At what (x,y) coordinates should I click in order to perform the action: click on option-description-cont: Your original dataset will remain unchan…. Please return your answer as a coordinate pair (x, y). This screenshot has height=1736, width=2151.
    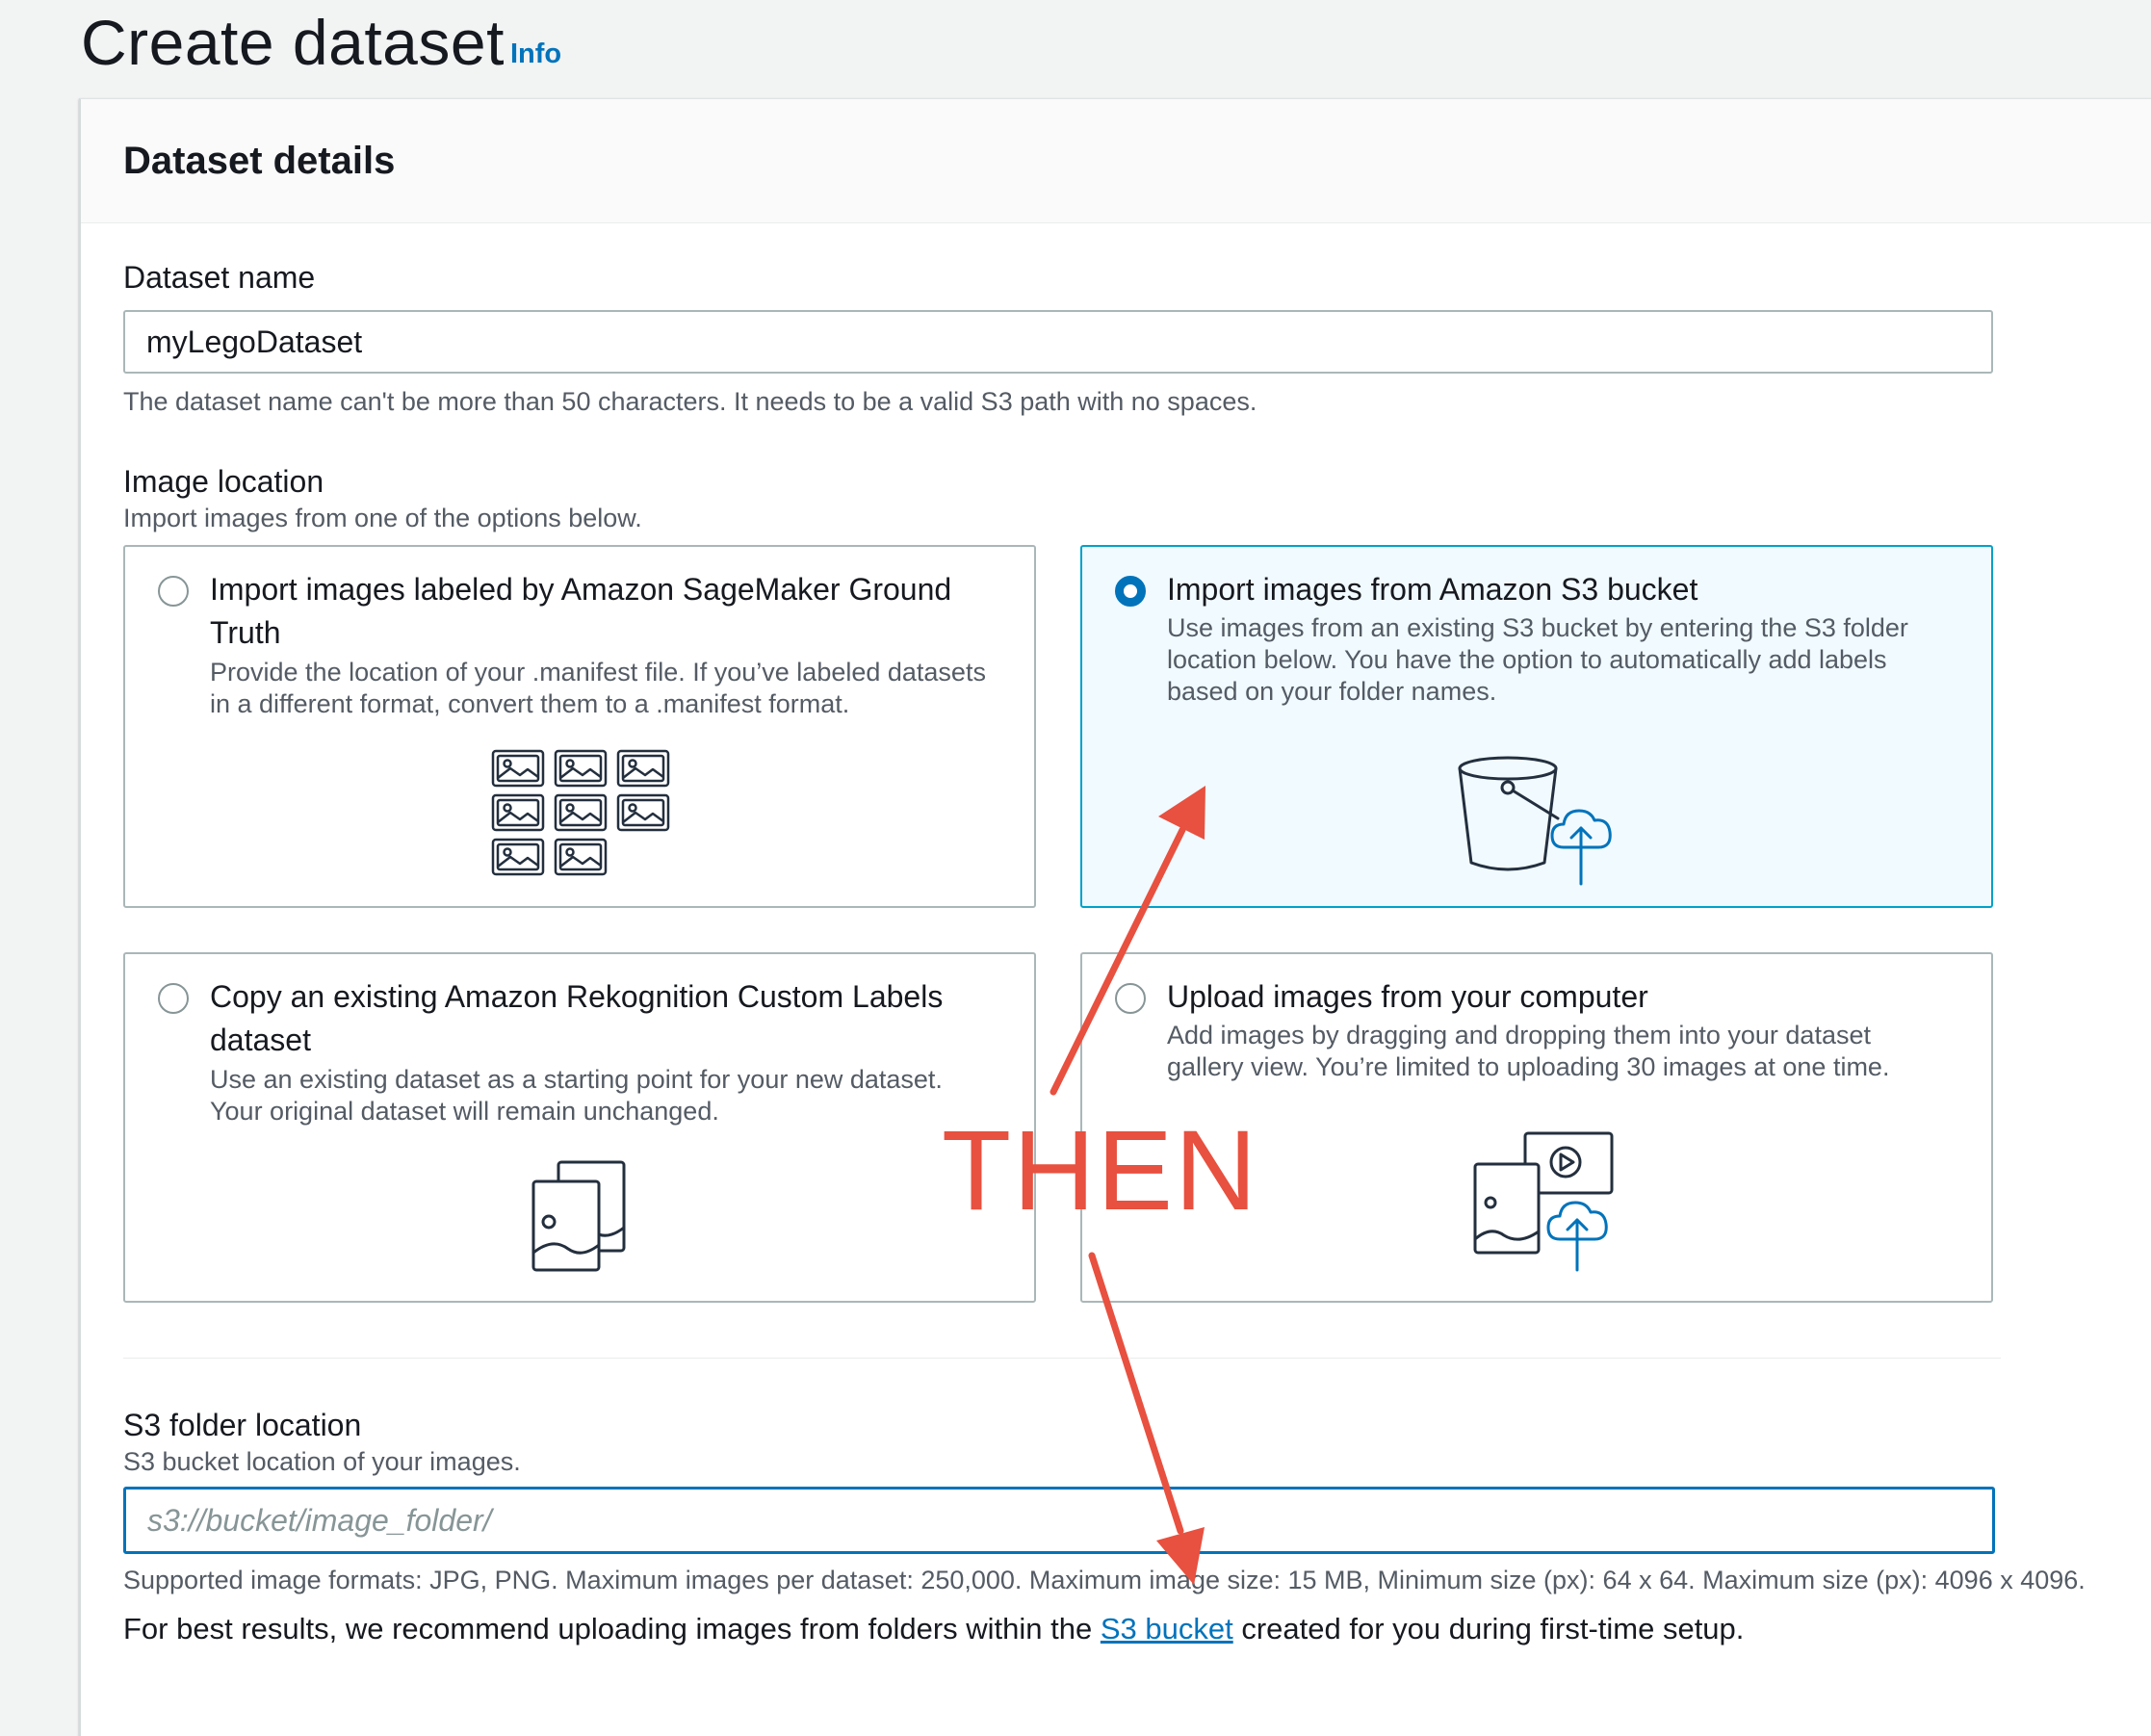
    Looking at the image, I should click on (465, 1111).